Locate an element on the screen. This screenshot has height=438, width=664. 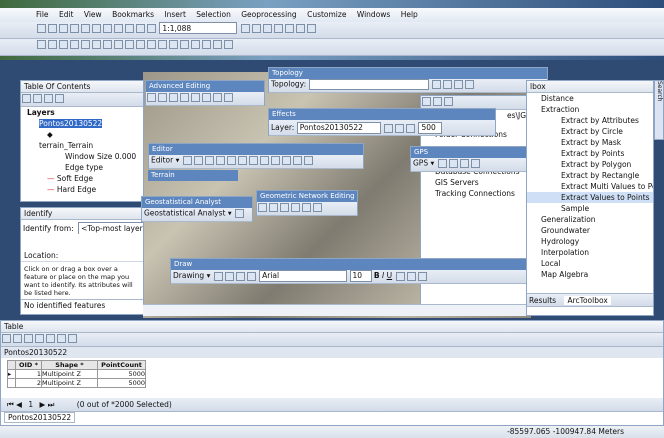
cut-polygon-icon is located at coordinates (264, 160).